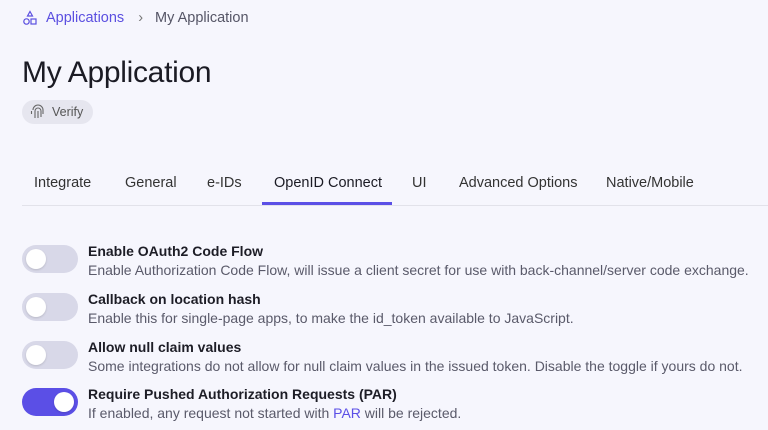  I want to click on breadcrumb-current: My Application, so click(202, 18).